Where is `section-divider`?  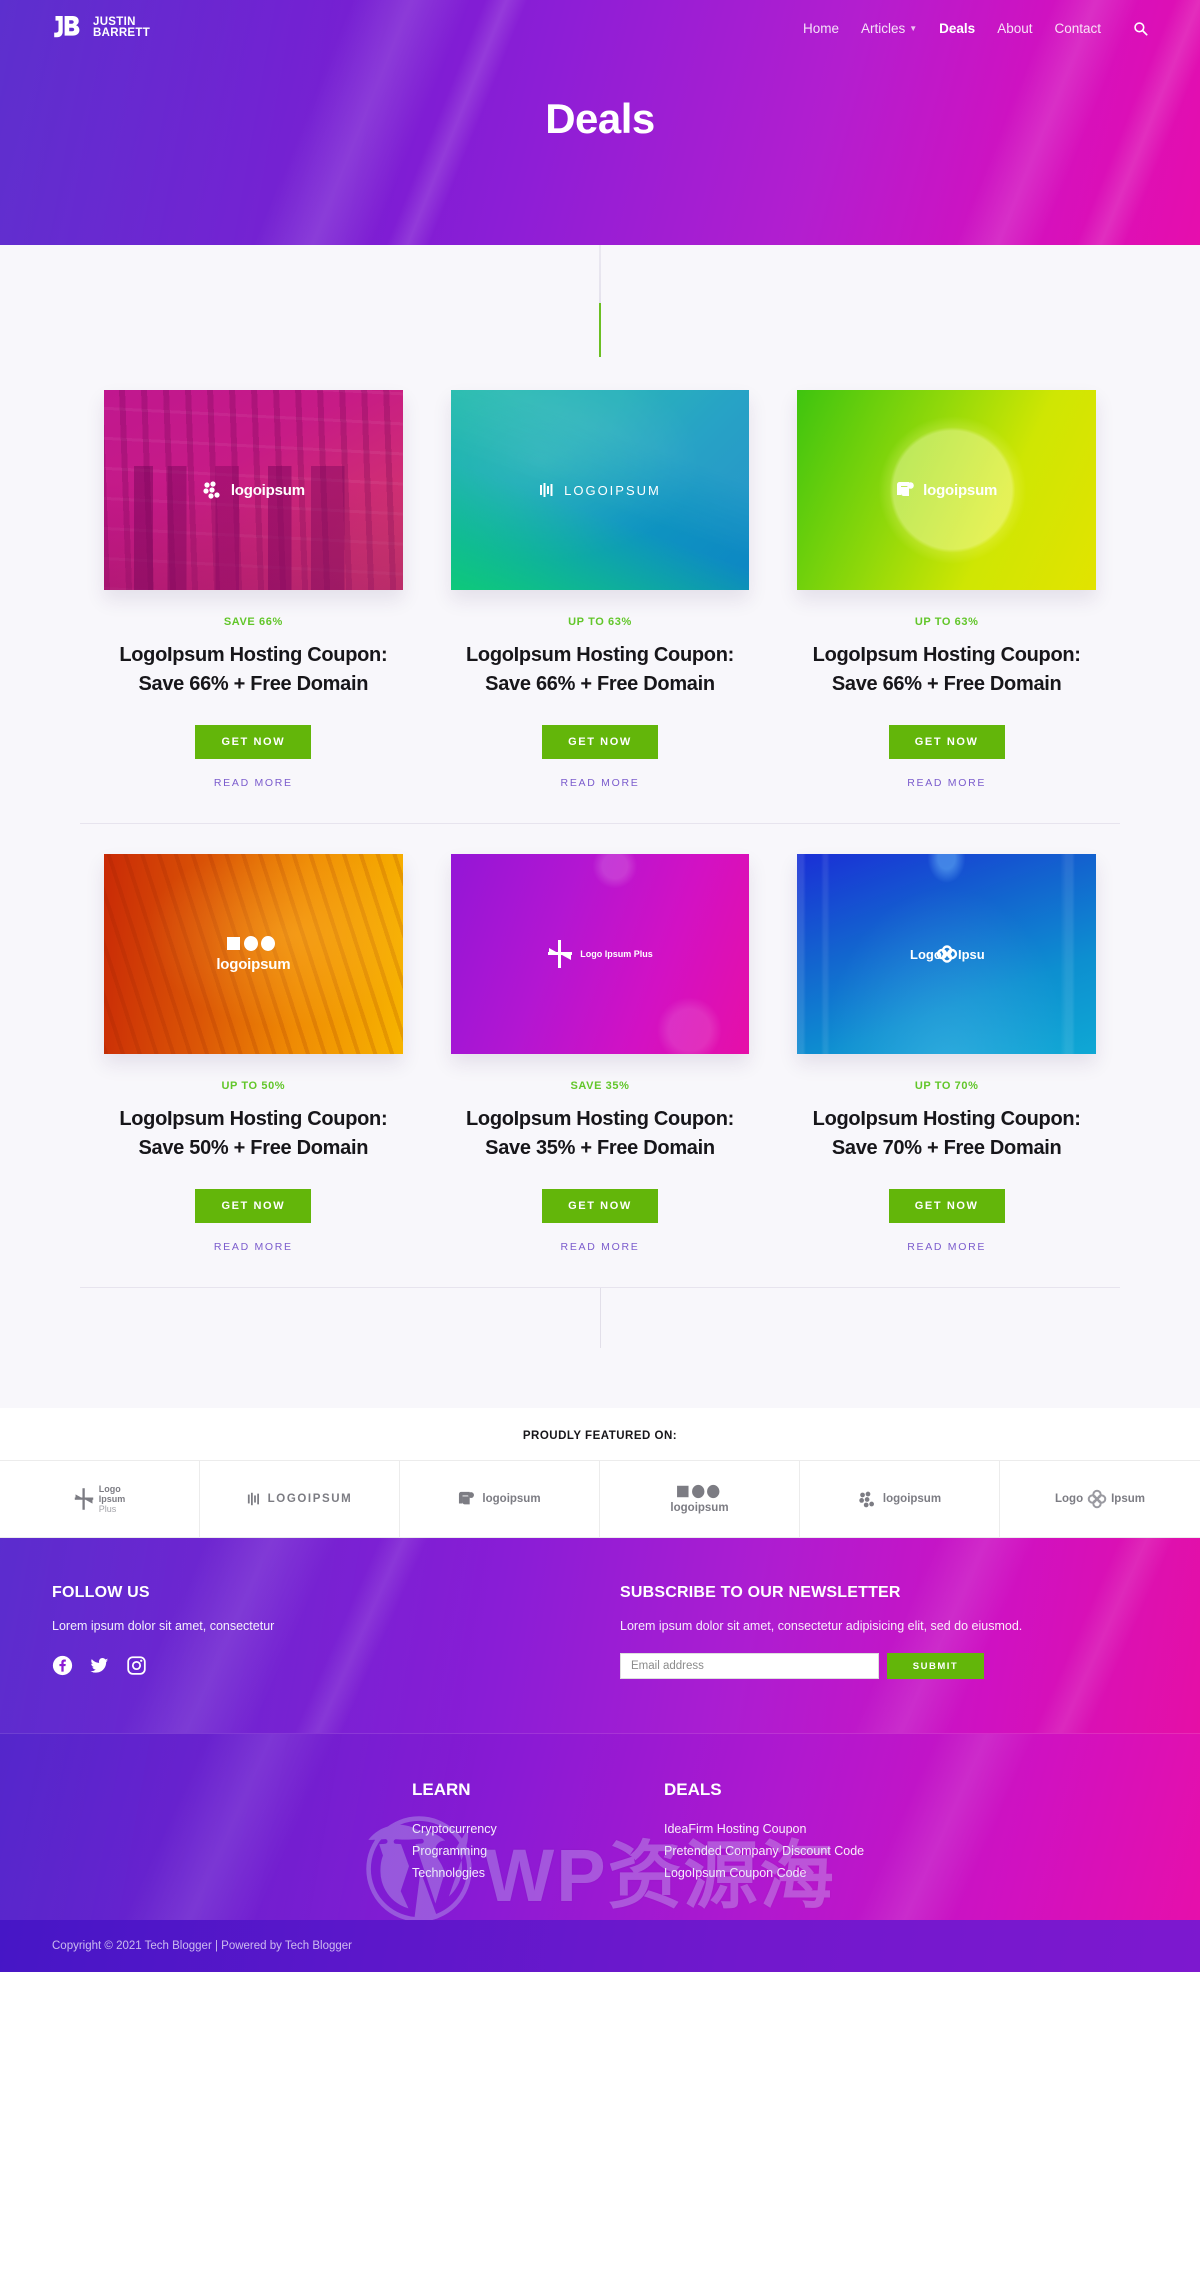 section-divider is located at coordinates (600, 317).